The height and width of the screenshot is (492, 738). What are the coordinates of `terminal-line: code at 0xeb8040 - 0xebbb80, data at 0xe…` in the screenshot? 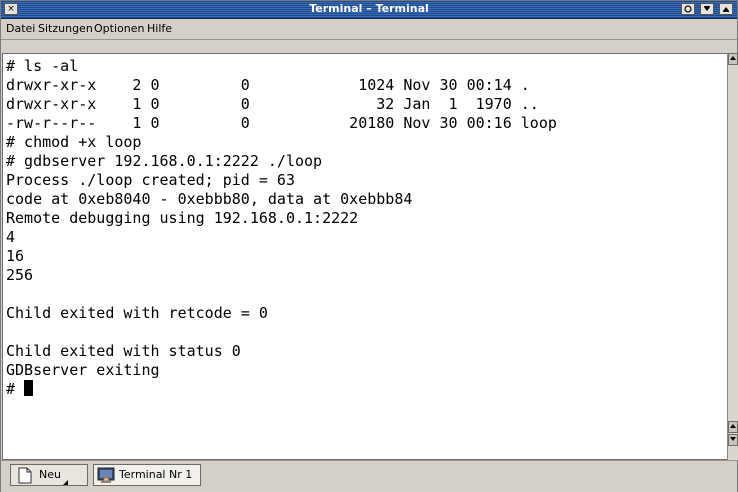 It's located at (209, 199).